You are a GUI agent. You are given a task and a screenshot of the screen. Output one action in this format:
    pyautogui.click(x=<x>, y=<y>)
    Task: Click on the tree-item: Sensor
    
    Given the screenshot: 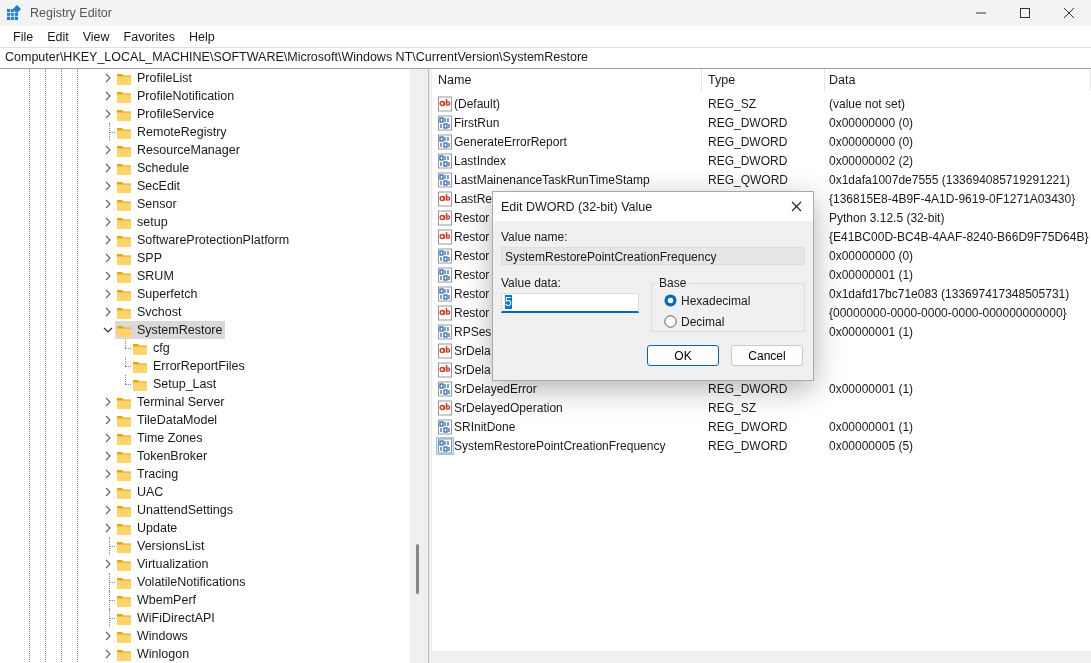 What is the action you would take?
    pyautogui.click(x=147, y=204)
    